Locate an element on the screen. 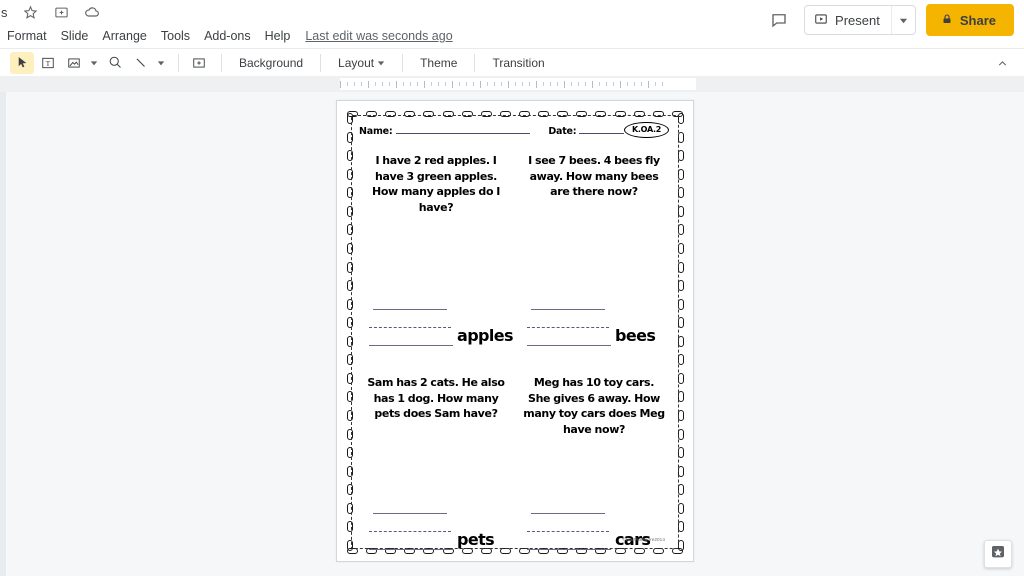  explore-add-icon is located at coordinates (998, 554).